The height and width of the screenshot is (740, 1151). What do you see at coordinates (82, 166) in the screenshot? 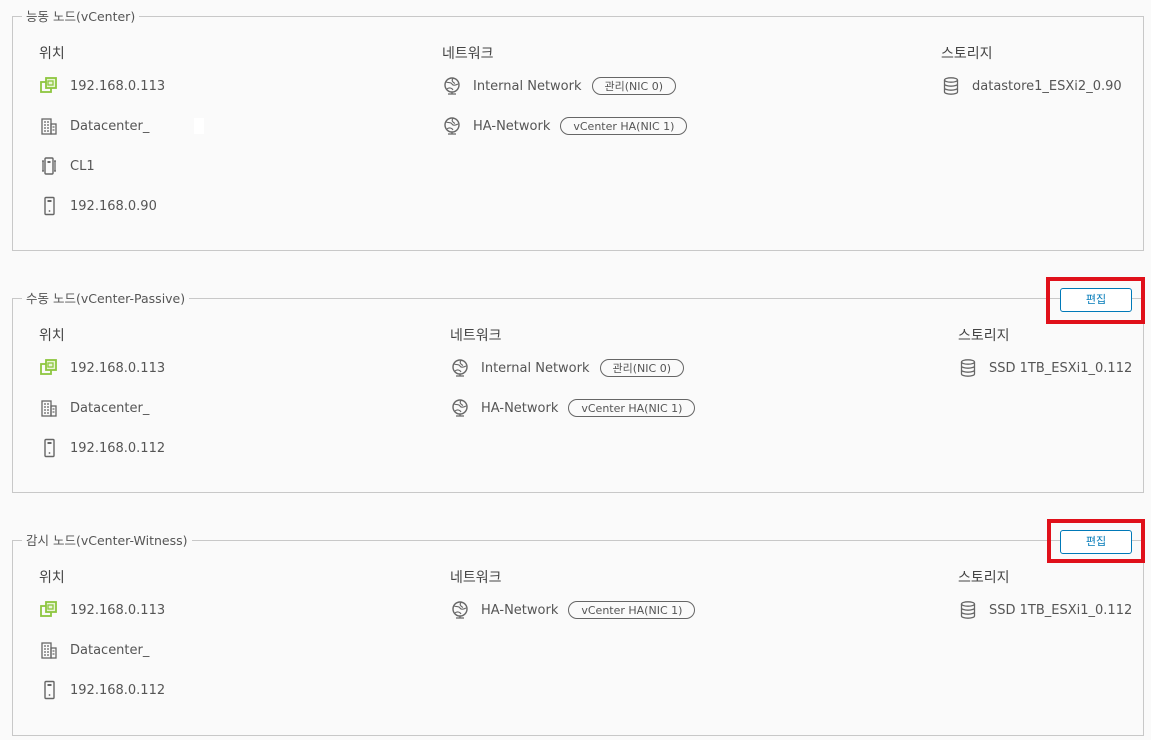
I see `location-cluster-label: CL1` at bounding box center [82, 166].